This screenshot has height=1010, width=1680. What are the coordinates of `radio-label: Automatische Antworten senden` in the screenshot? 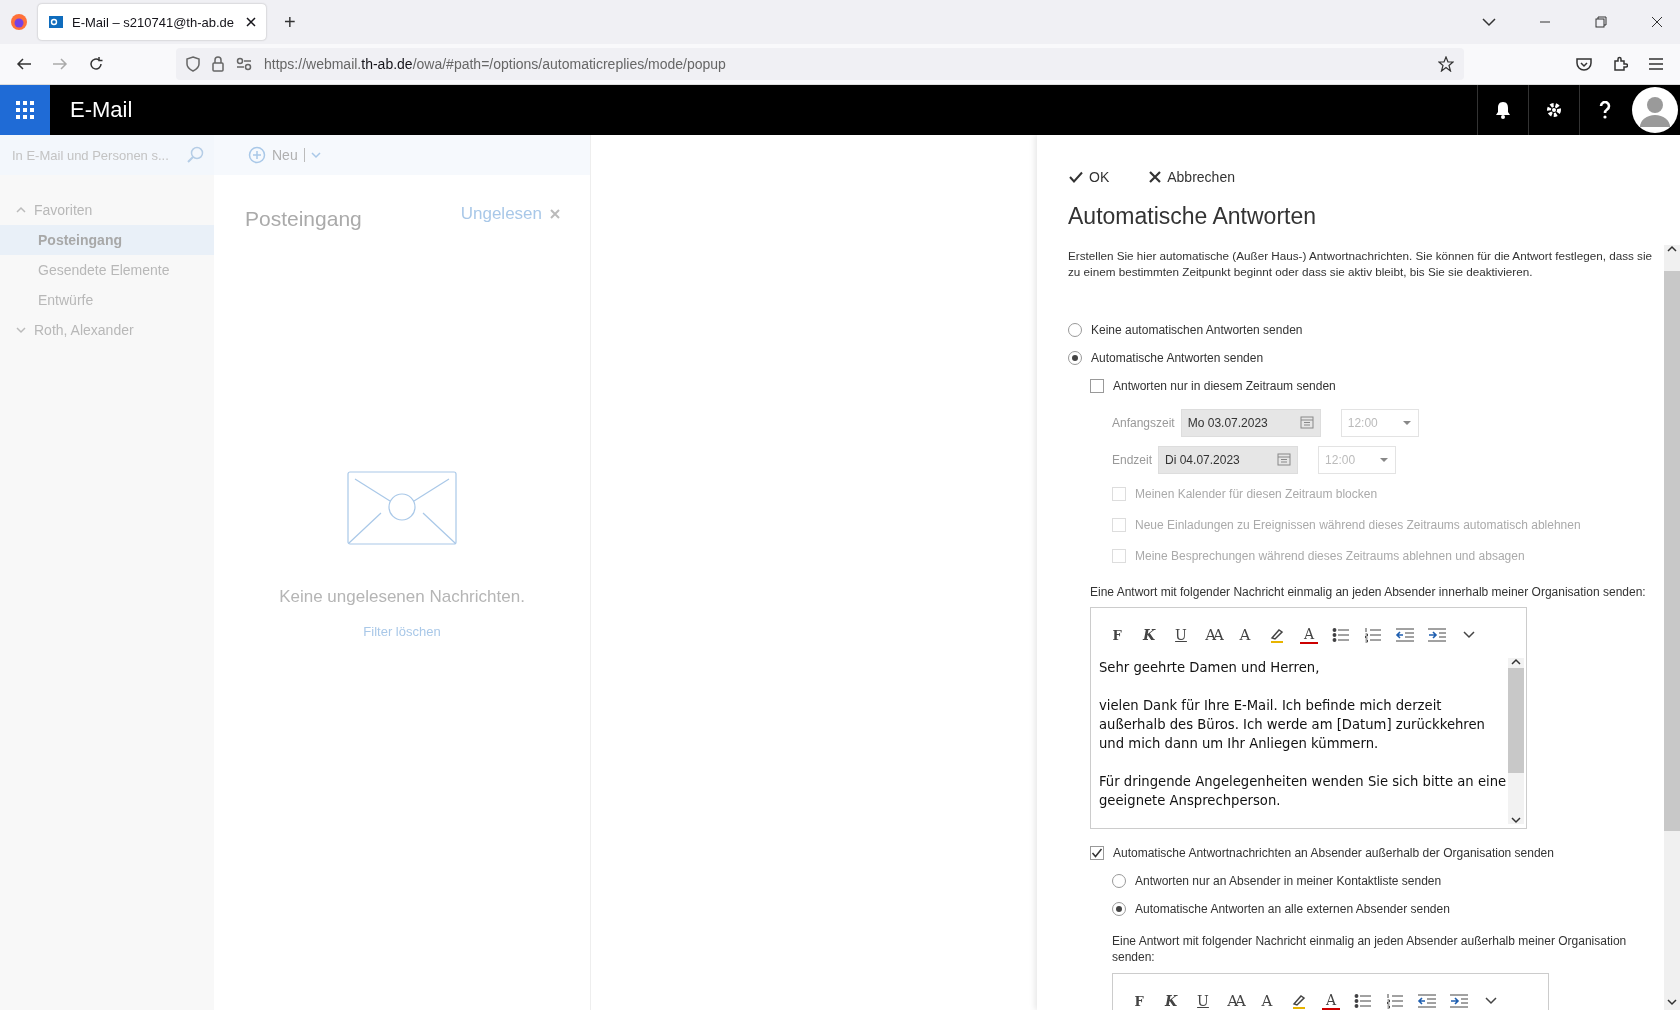 It's located at (1177, 358).